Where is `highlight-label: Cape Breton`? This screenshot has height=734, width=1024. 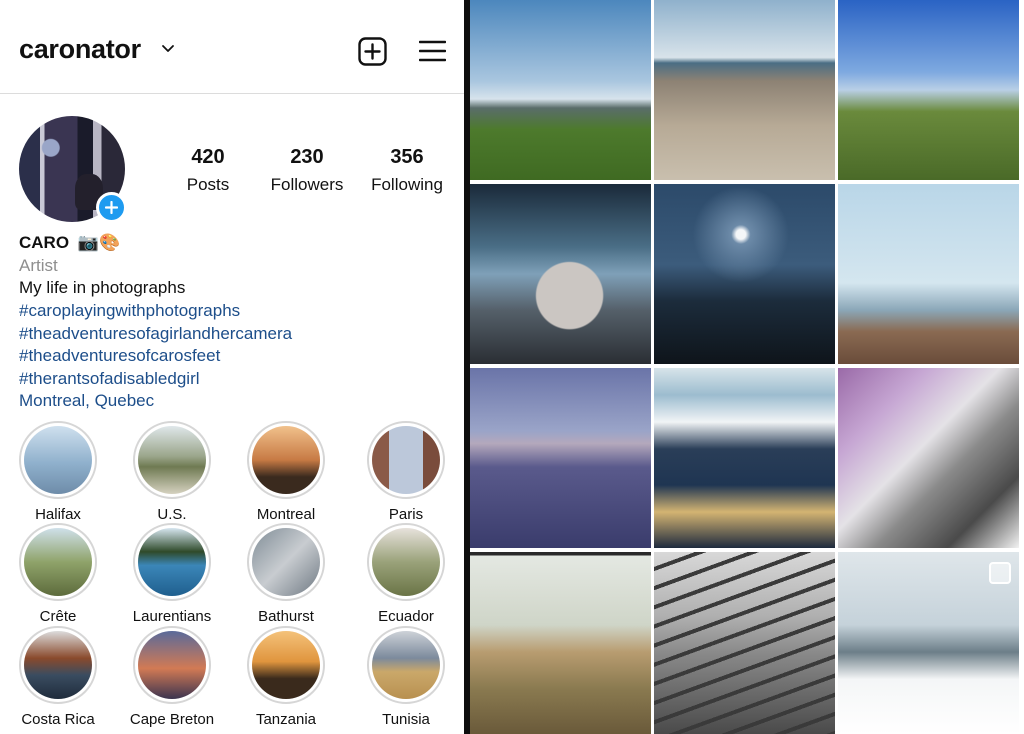 highlight-label: Cape Breton is located at coordinates (172, 719).